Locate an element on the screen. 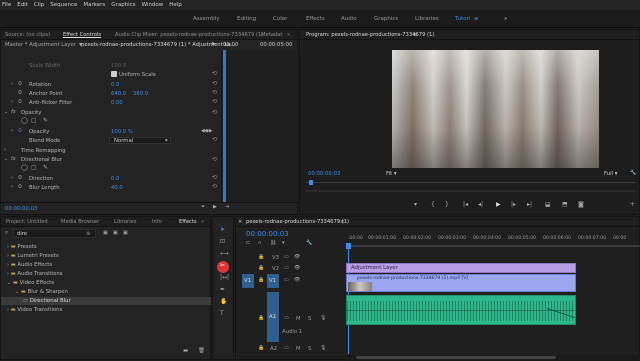 This screenshot has height=361, width=640. list-item: › ▬ Audio Transitions is located at coordinates (35, 274).